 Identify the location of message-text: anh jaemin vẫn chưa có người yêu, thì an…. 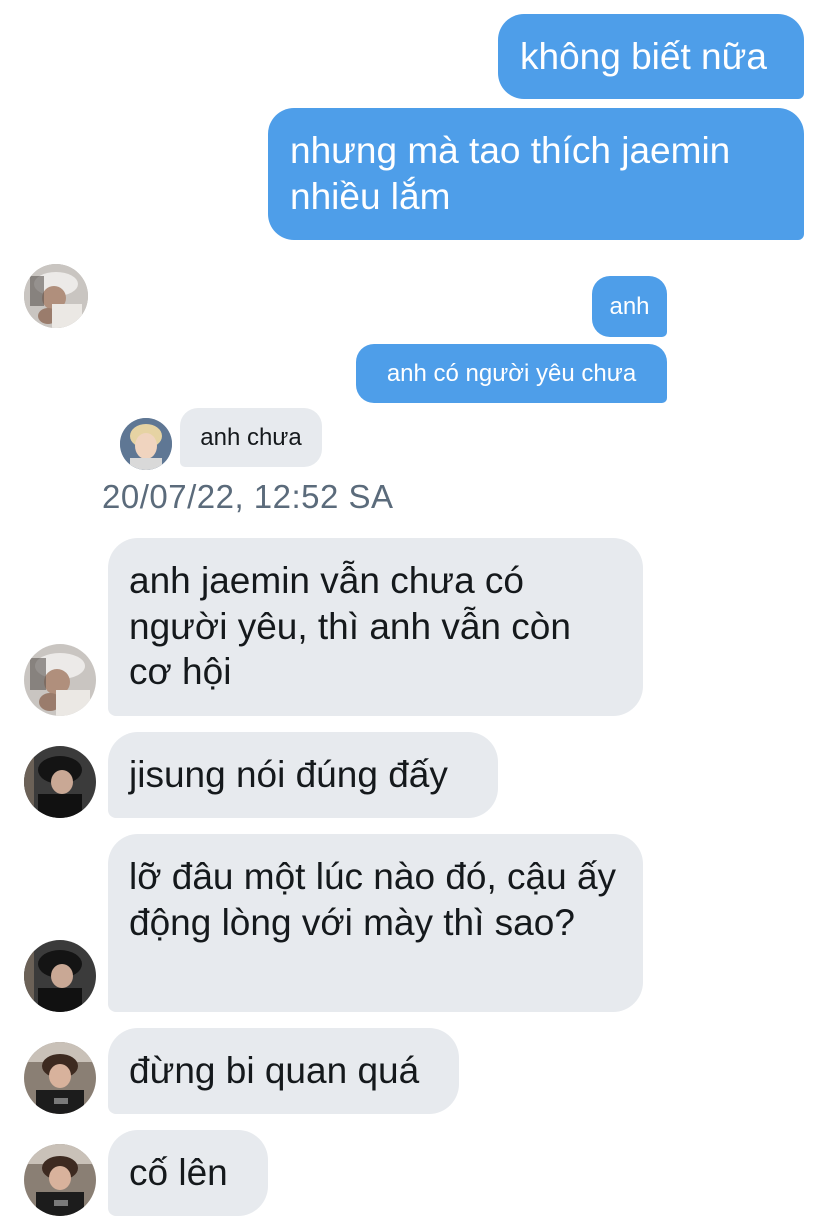
(350, 626).